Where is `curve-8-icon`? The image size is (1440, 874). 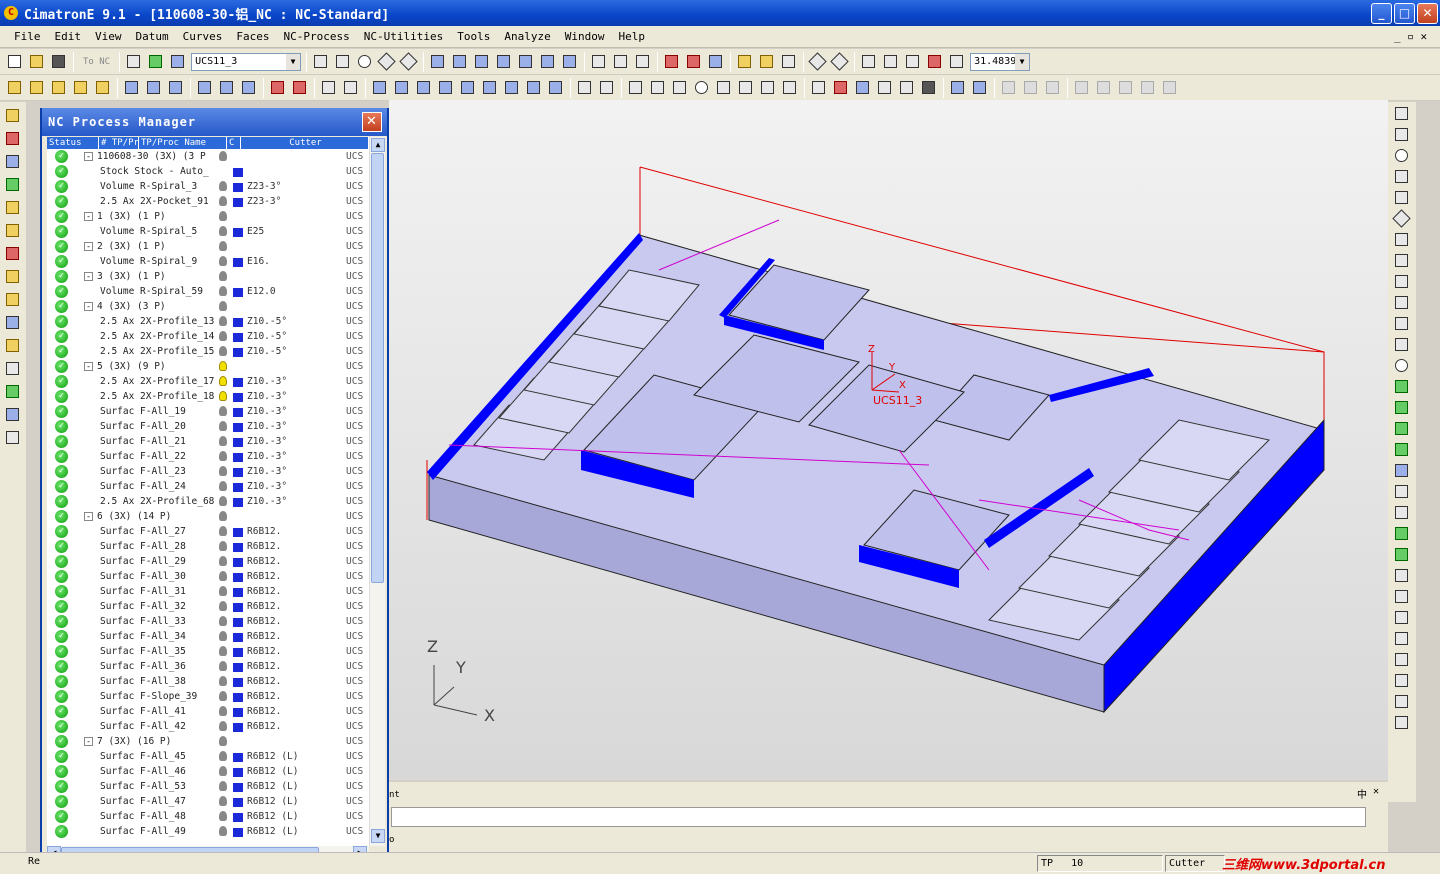 curve-8-icon is located at coordinates (534, 88).